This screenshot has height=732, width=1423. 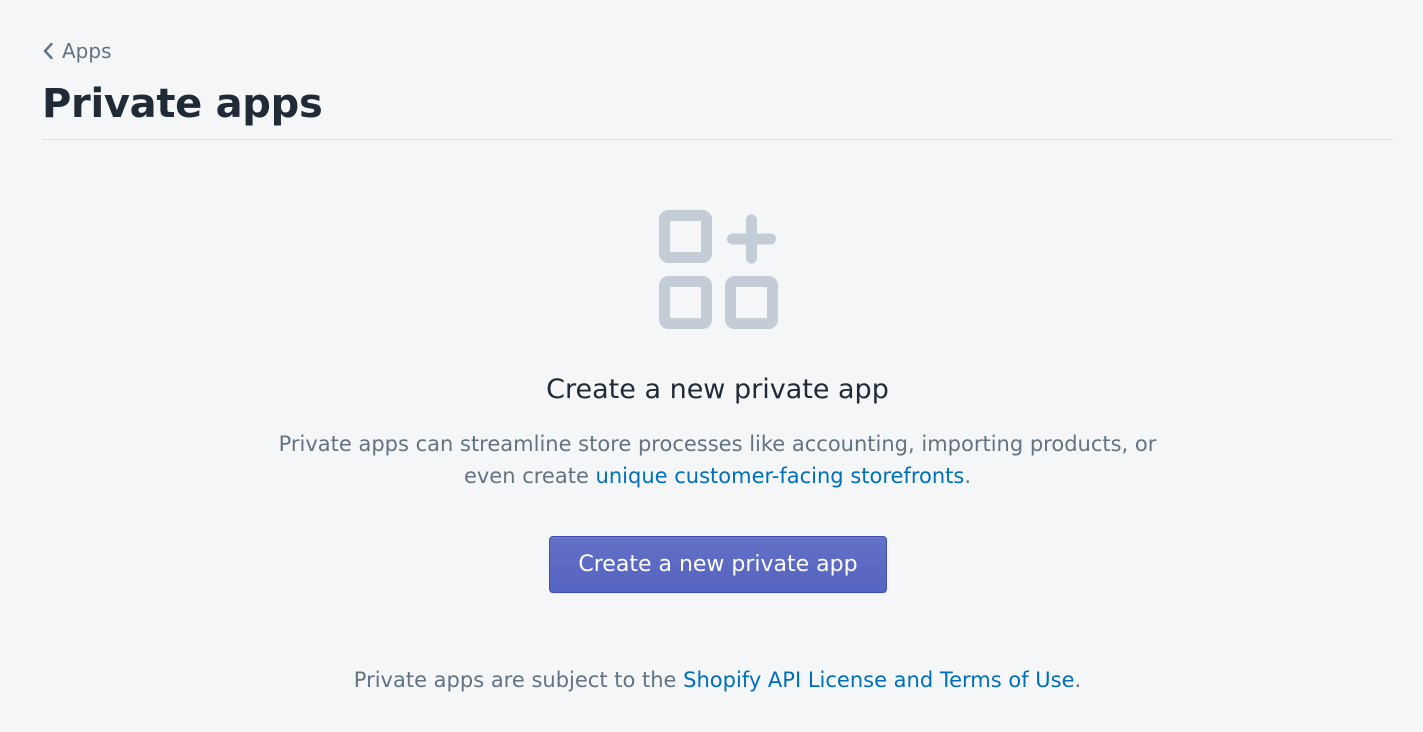 What do you see at coordinates (717, 389) in the screenshot?
I see `empty-state-heading: Create a new private app` at bounding box center [717, 389].